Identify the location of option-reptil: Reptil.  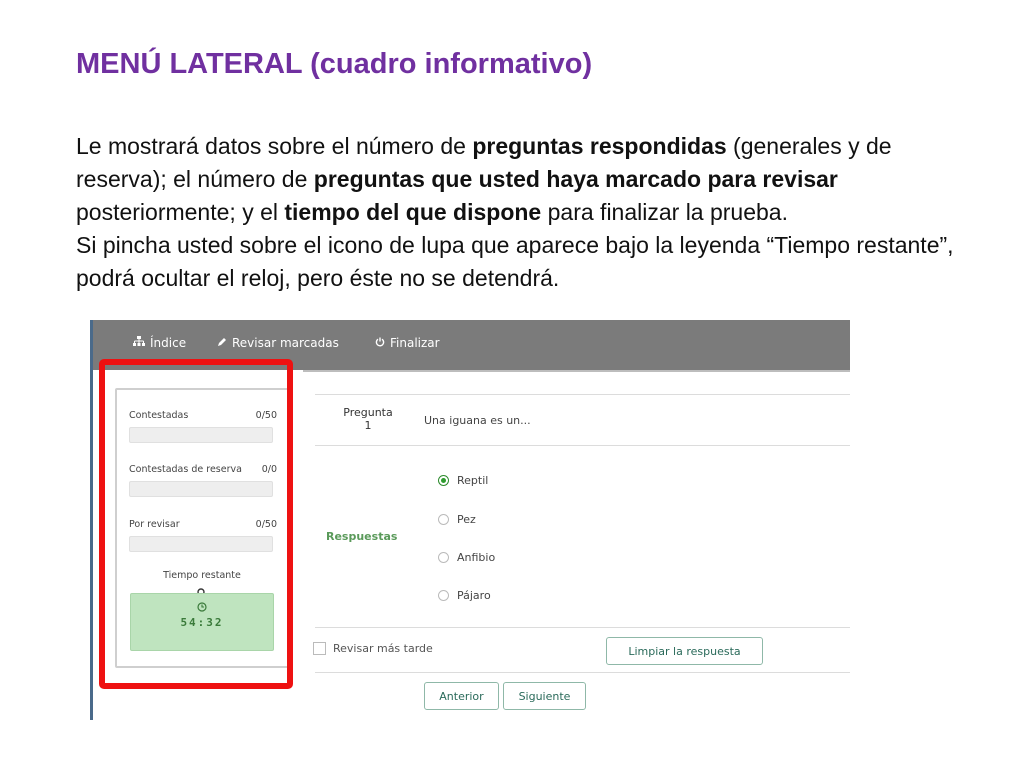
(463, 480).